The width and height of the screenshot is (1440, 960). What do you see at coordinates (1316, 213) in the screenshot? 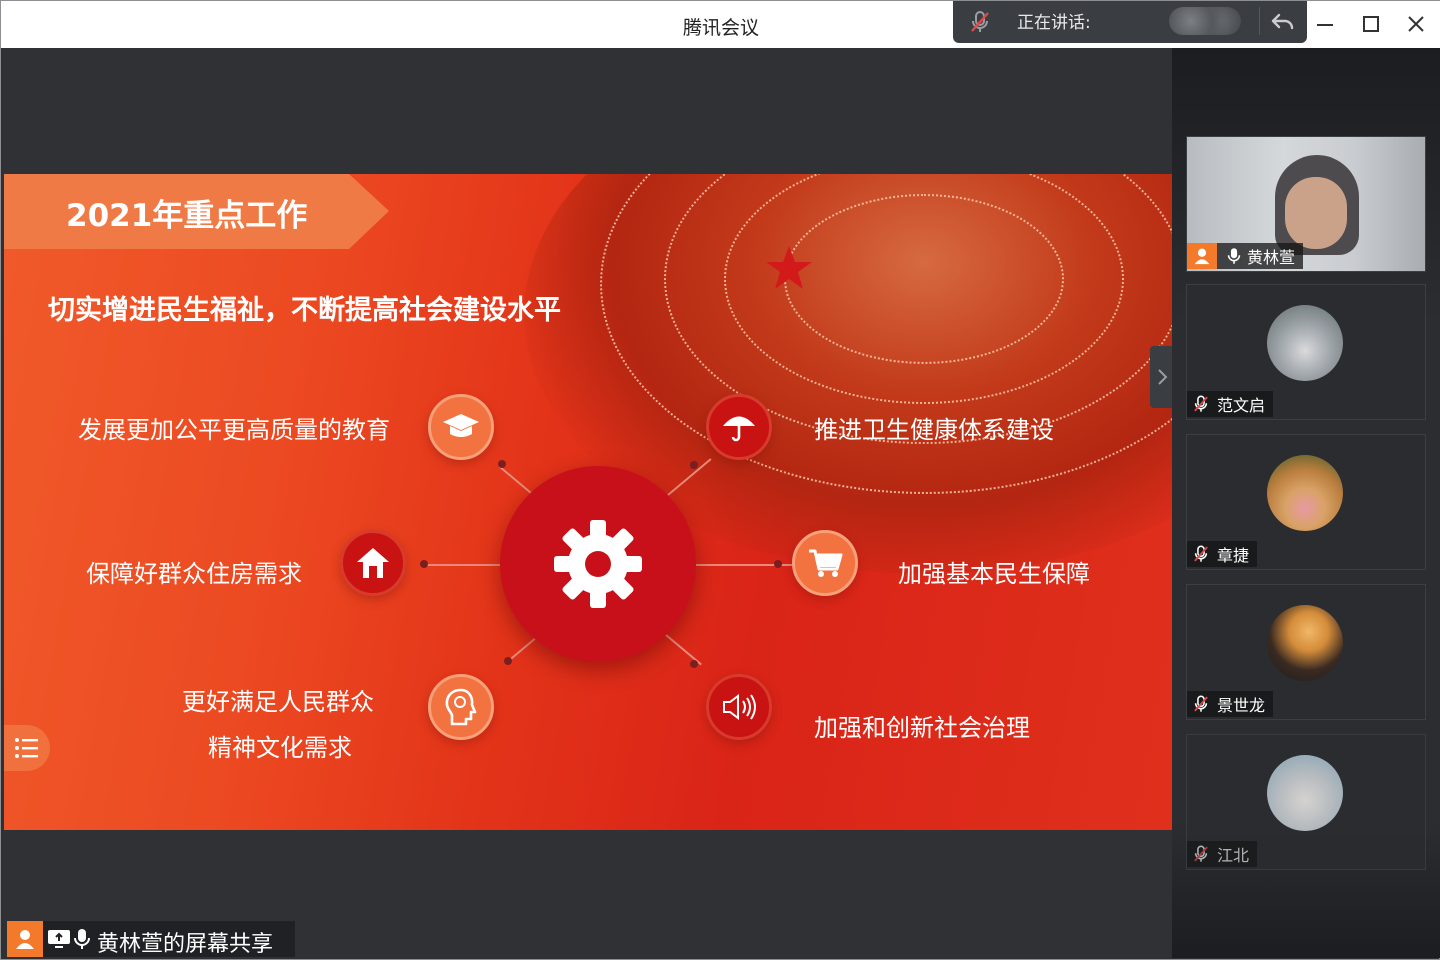
I see `video-feed-face` at bounding box center [1316, 213].